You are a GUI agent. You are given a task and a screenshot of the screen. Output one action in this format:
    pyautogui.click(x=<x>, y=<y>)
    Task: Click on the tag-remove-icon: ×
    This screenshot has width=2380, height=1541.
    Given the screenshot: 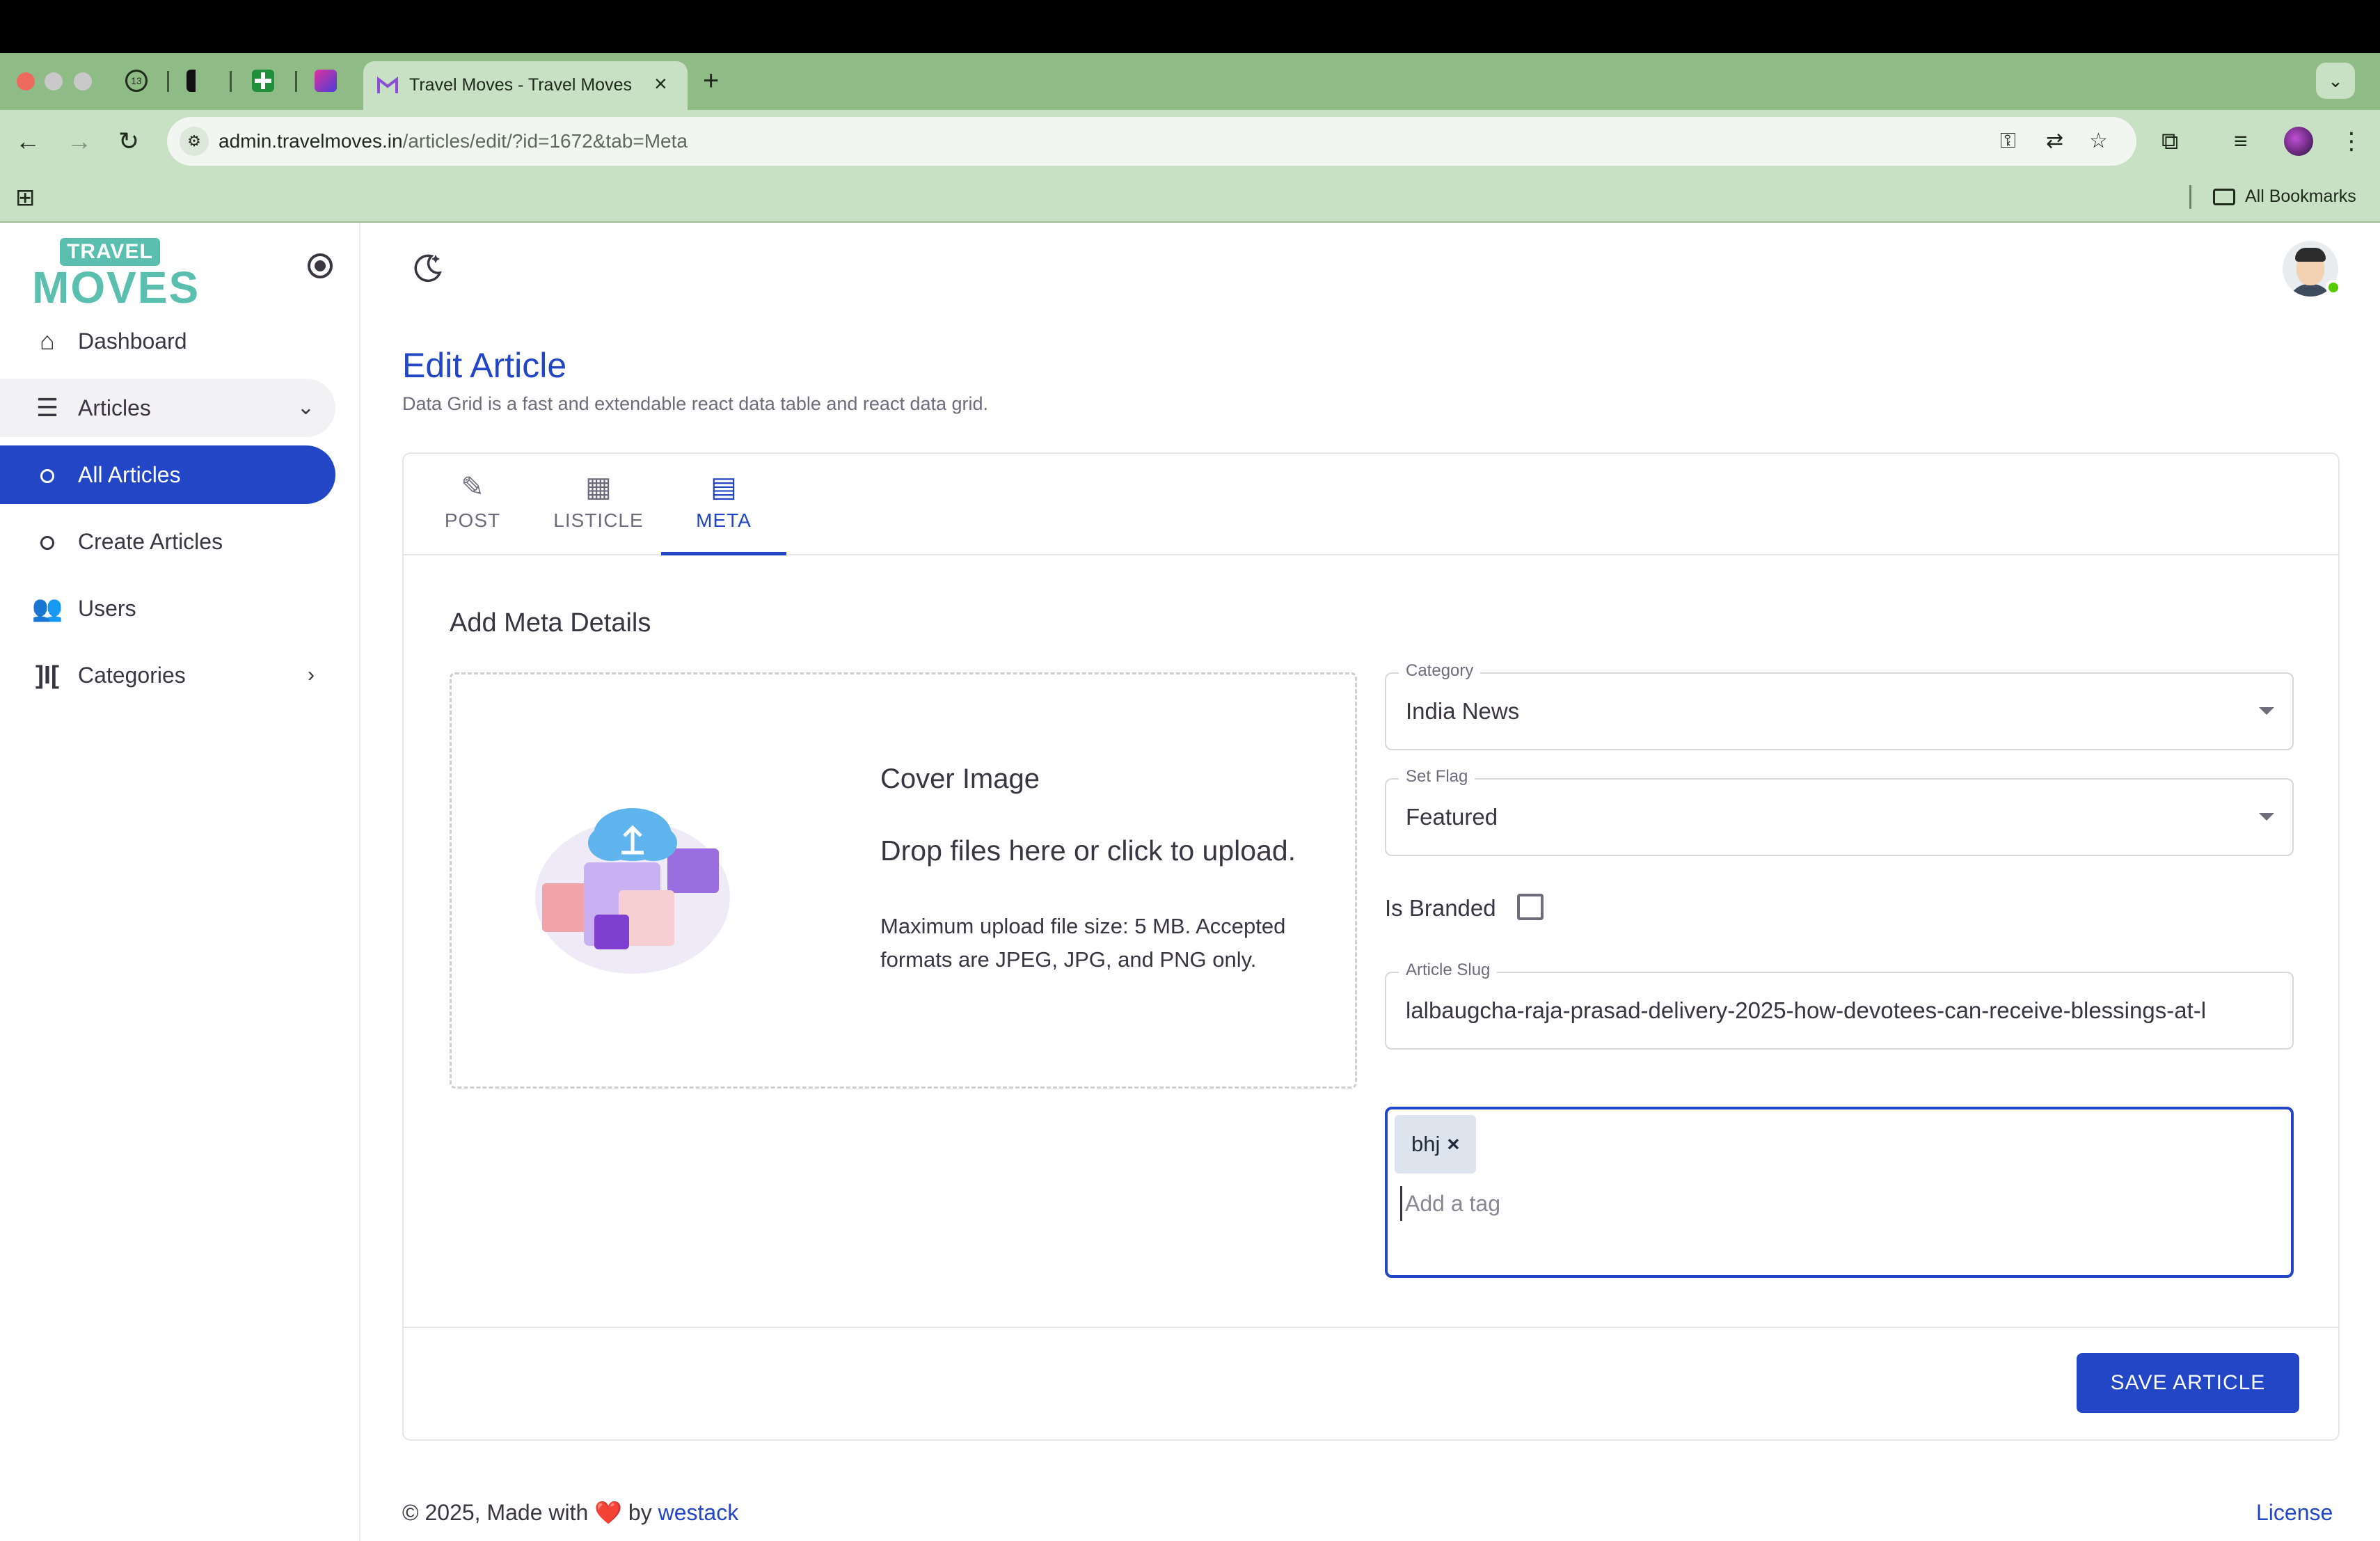 What is the action you would take?
    pyautogui.click(x=1453, y=1144)
    